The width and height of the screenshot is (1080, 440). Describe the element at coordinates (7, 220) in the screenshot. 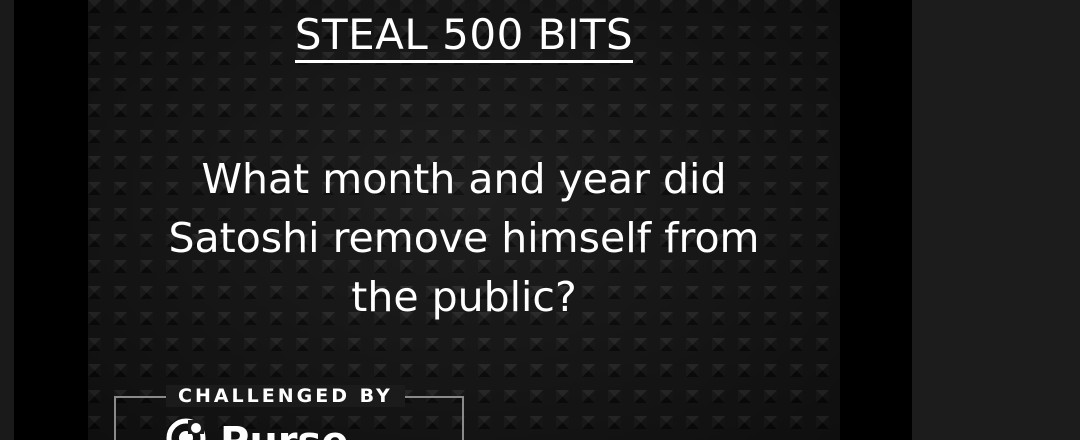

I see `left-edge-bar` at that location.